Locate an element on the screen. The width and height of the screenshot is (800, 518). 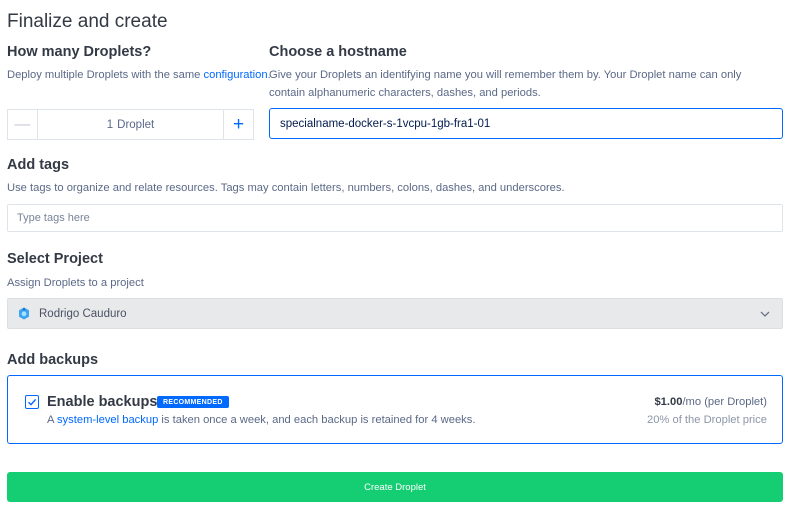
backup-price-amount: $1.00 is located at coordinates (668, 402).